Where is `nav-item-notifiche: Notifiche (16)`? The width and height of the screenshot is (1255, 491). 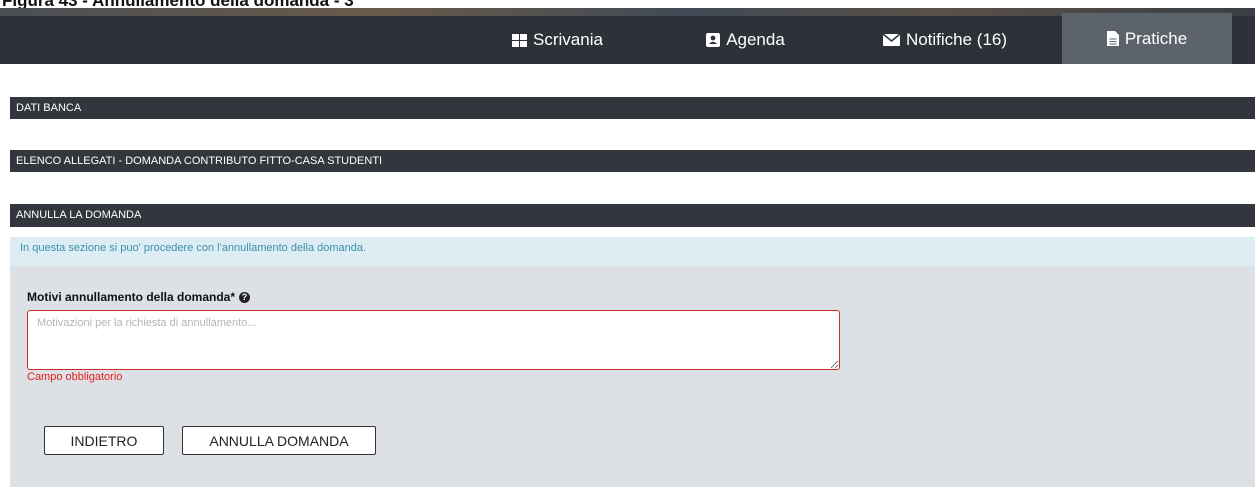 nav-item-notifiche: Notifiche (16) is located at coordinates (945, 40).